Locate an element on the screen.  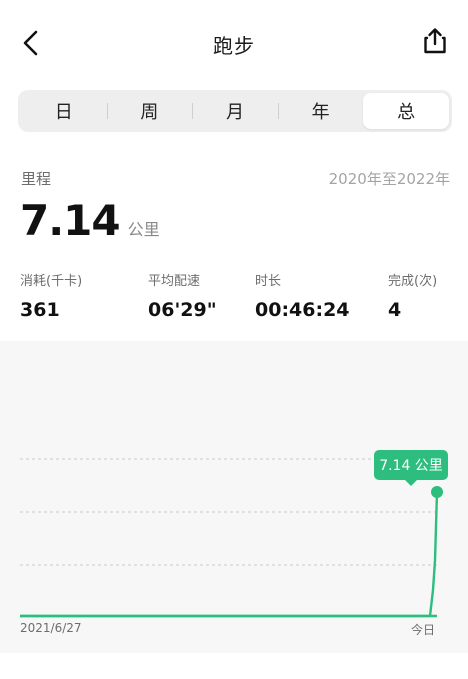
page-title: 跑步 is located at coordinates (234, 46).